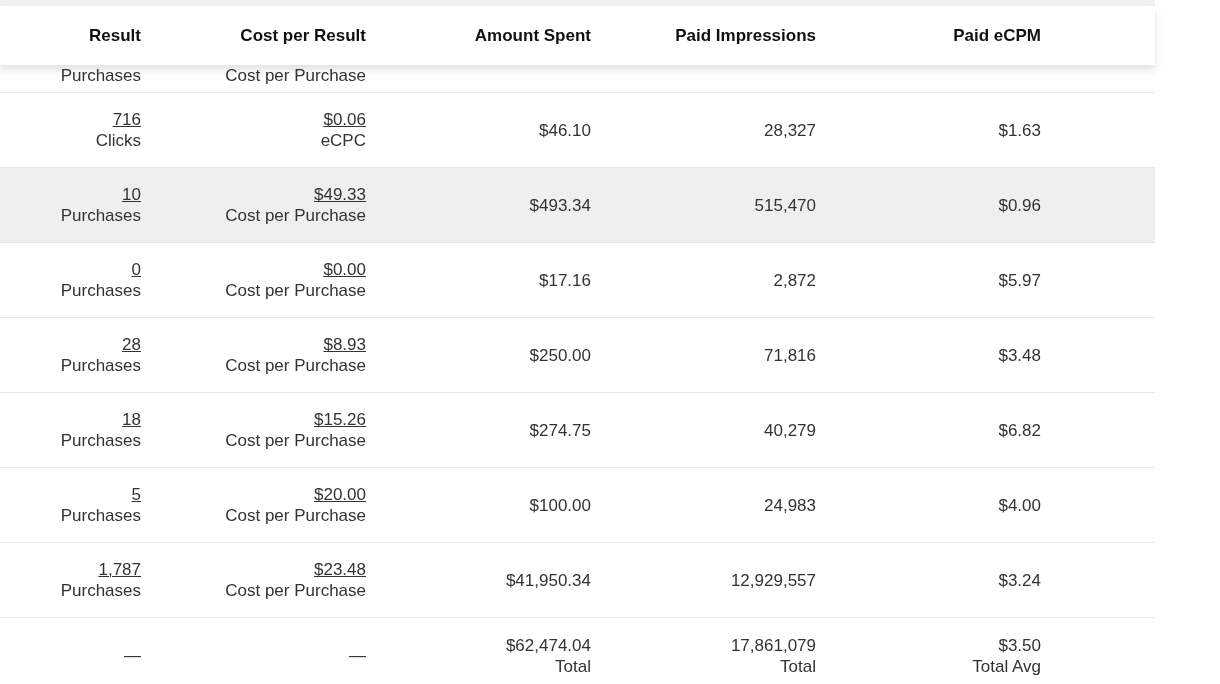  I want to click on result-link: 5, so click(136, 494).